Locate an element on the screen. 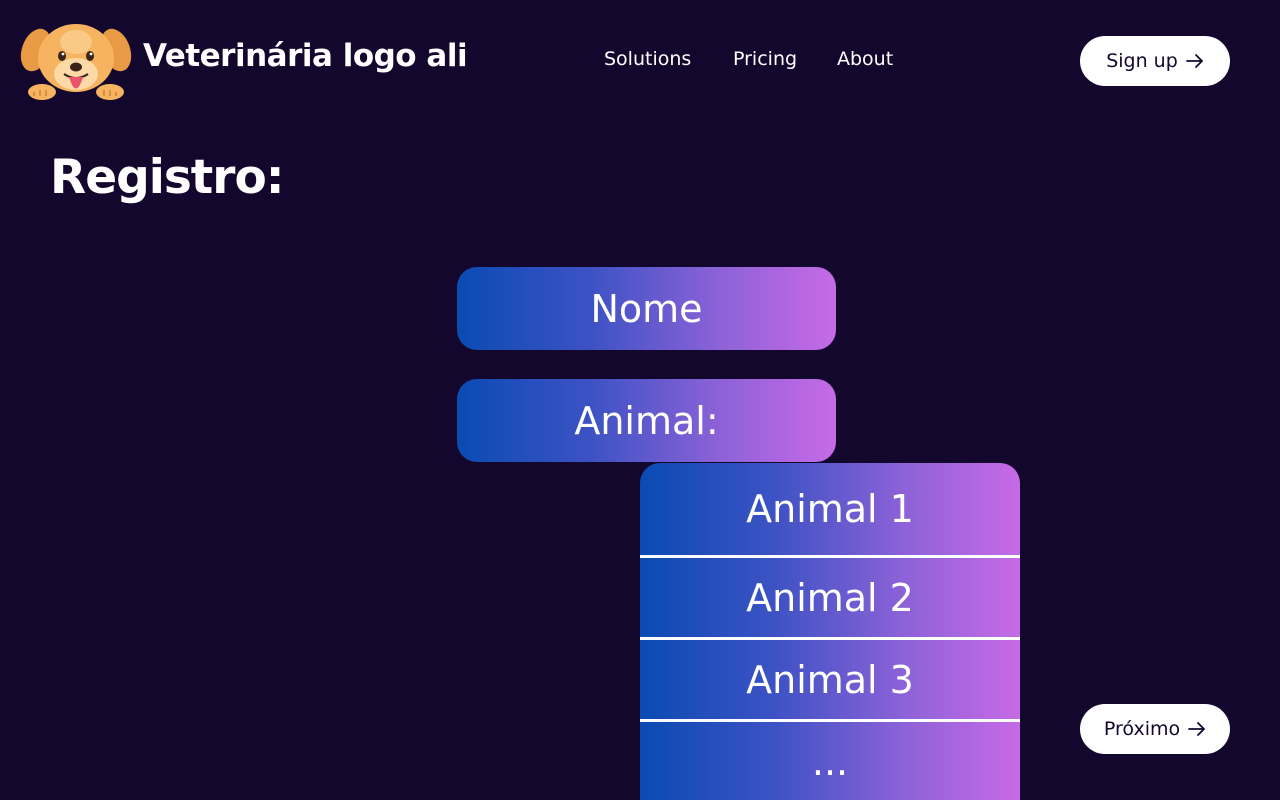  name-field: Nome is located at coordinates (646, 308).